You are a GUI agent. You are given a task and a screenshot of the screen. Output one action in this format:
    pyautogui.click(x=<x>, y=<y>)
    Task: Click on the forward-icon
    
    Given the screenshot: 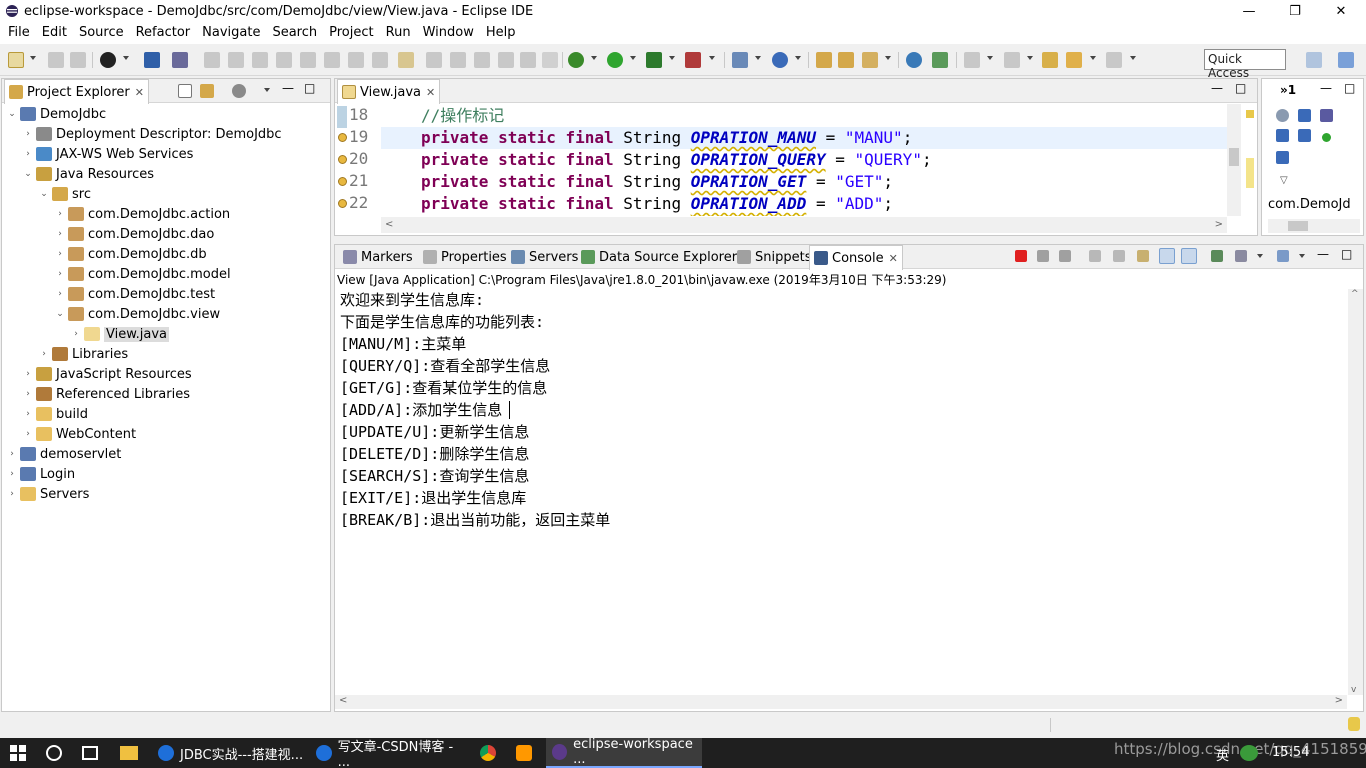 What is the action you would take?
    pyautogui.click(x=1114, y=60)
    